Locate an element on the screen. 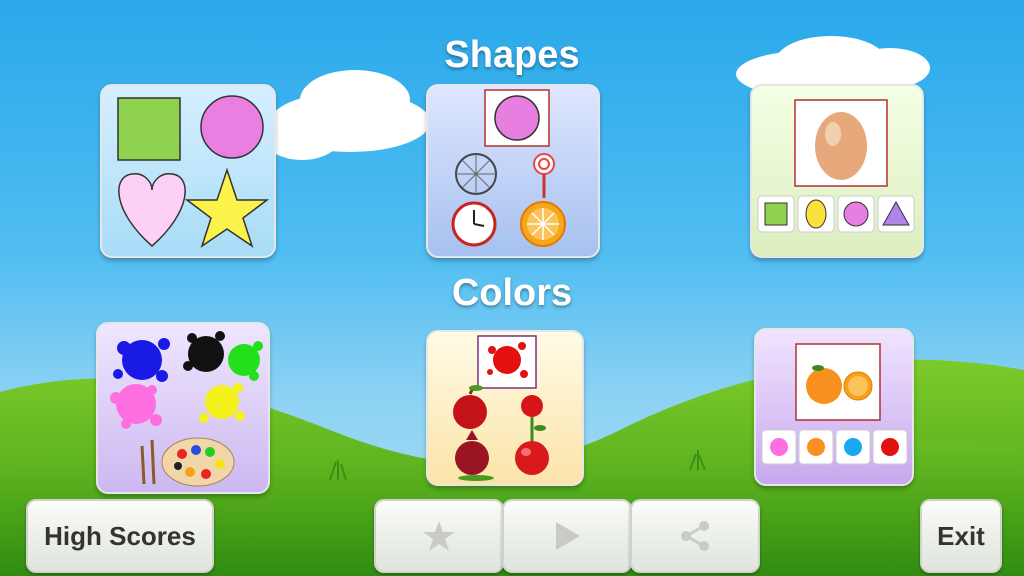 The height and width of the screenshot is (576, 1024). rate-button is located at coordinates (439, 536).